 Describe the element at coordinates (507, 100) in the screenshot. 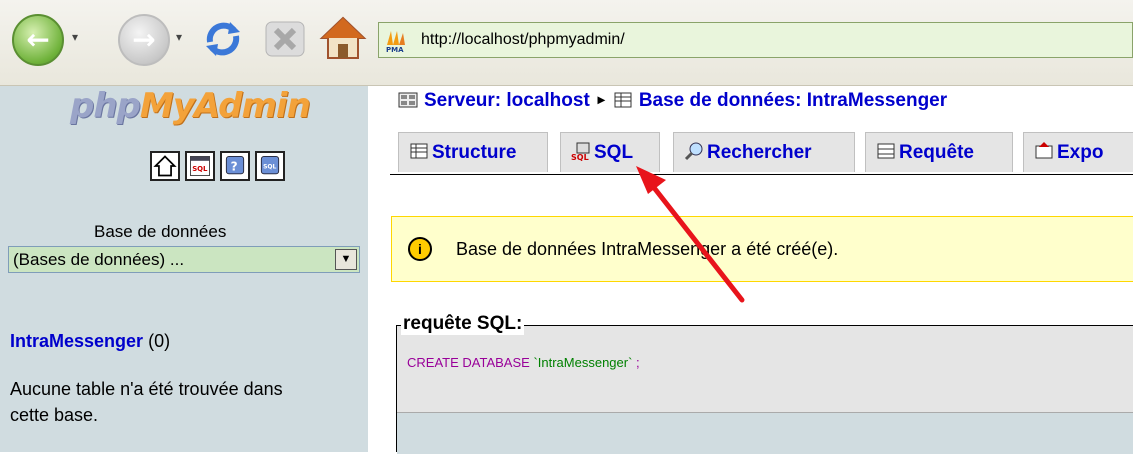

I see `breadcrumb-server: Serveur: localhost` at that location.